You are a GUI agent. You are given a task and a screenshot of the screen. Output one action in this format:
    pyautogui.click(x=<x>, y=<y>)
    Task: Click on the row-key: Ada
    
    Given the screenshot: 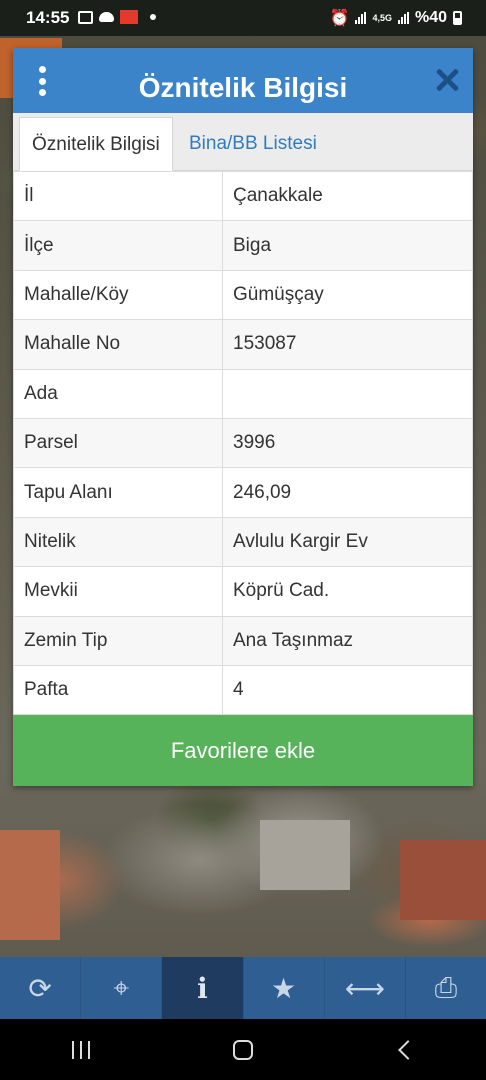 What is the action you would take?
    pyautogui.click(x=118, y=393)
    